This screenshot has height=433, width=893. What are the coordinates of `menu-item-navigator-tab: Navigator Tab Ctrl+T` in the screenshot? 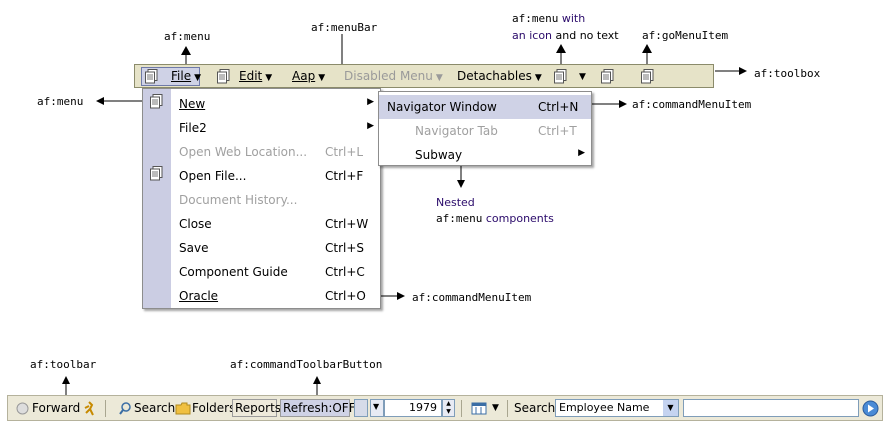 It's located at (485, 131).